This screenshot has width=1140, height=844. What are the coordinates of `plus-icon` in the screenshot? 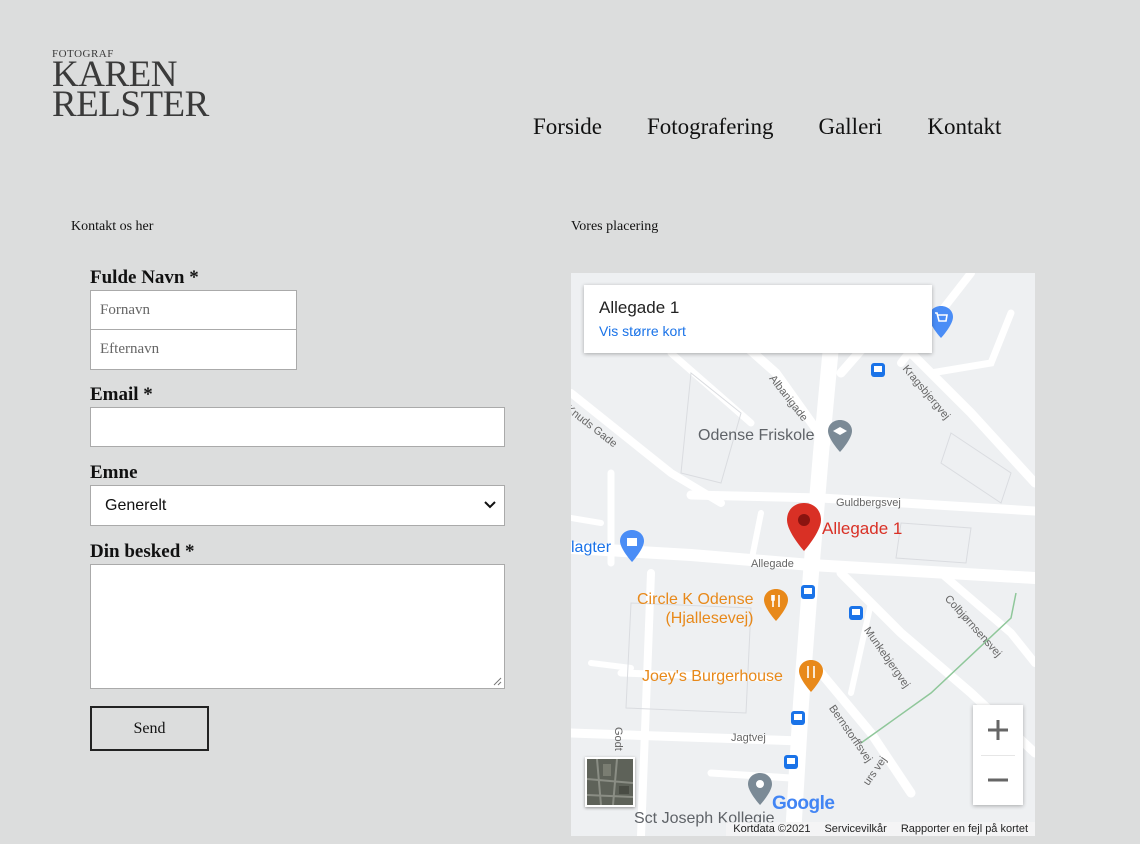 It's located at (998, 730).